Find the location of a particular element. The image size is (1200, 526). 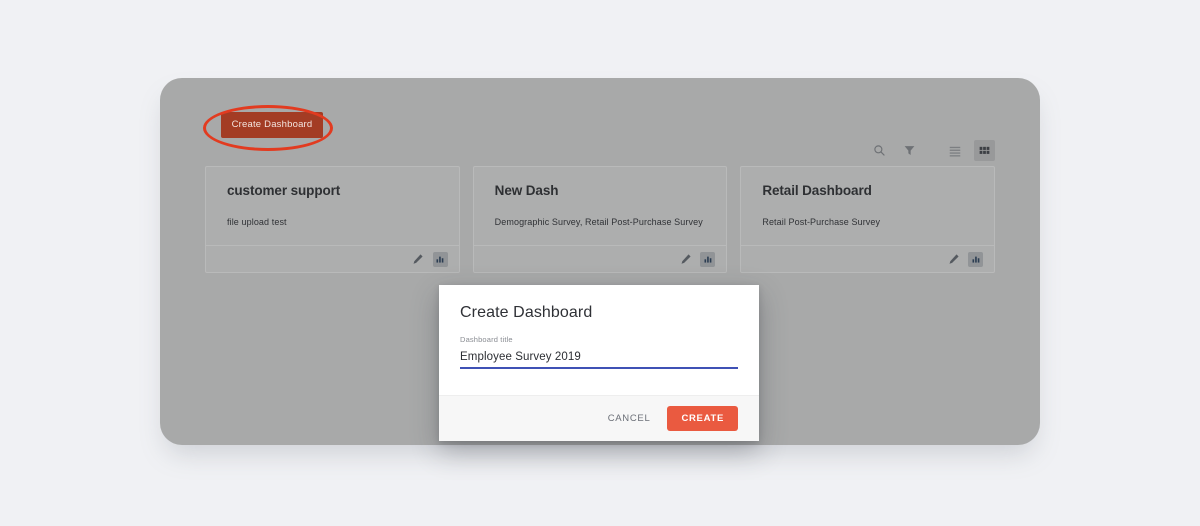

create-dashboard-button: Create Dashboard is located at coordinates (272, 125).